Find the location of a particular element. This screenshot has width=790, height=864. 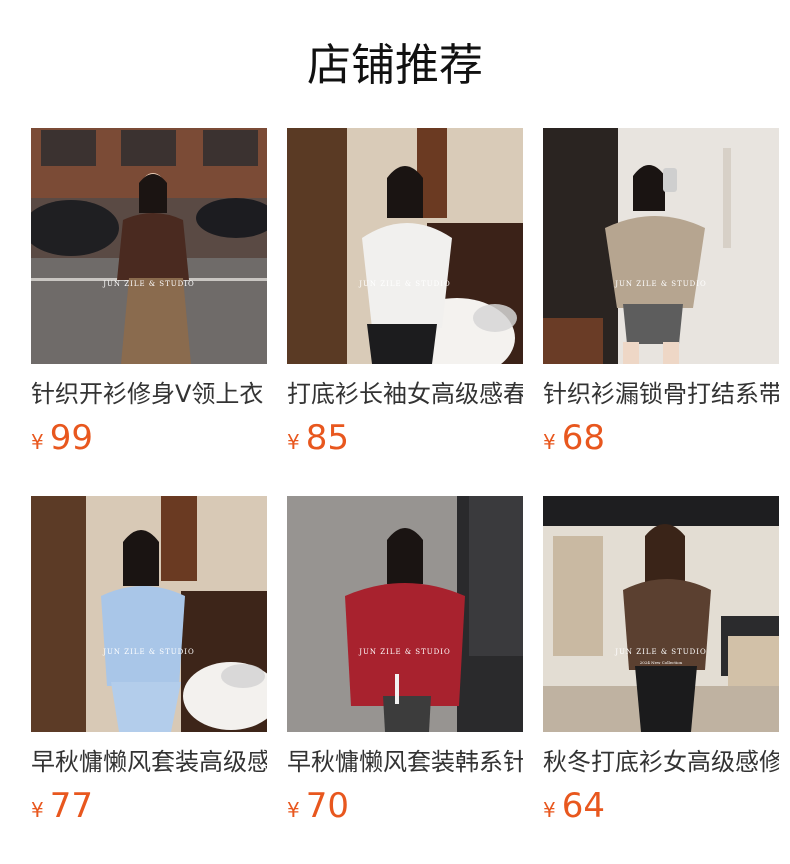

price-value: 68 is located at coordinates (583, 438).